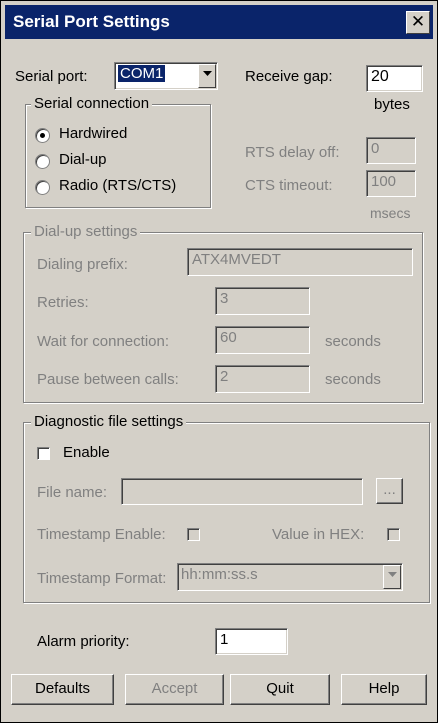  Describe the element at coordinates (86, 231) in the screenshot. I see `dialup-settings-title: Dial-up settings` at that location.